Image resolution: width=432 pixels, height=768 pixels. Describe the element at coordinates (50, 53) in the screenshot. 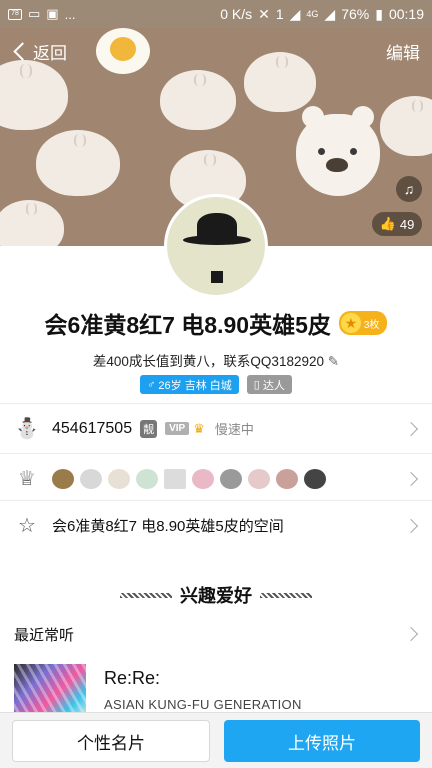

I see `back-label: 返回` at that location.